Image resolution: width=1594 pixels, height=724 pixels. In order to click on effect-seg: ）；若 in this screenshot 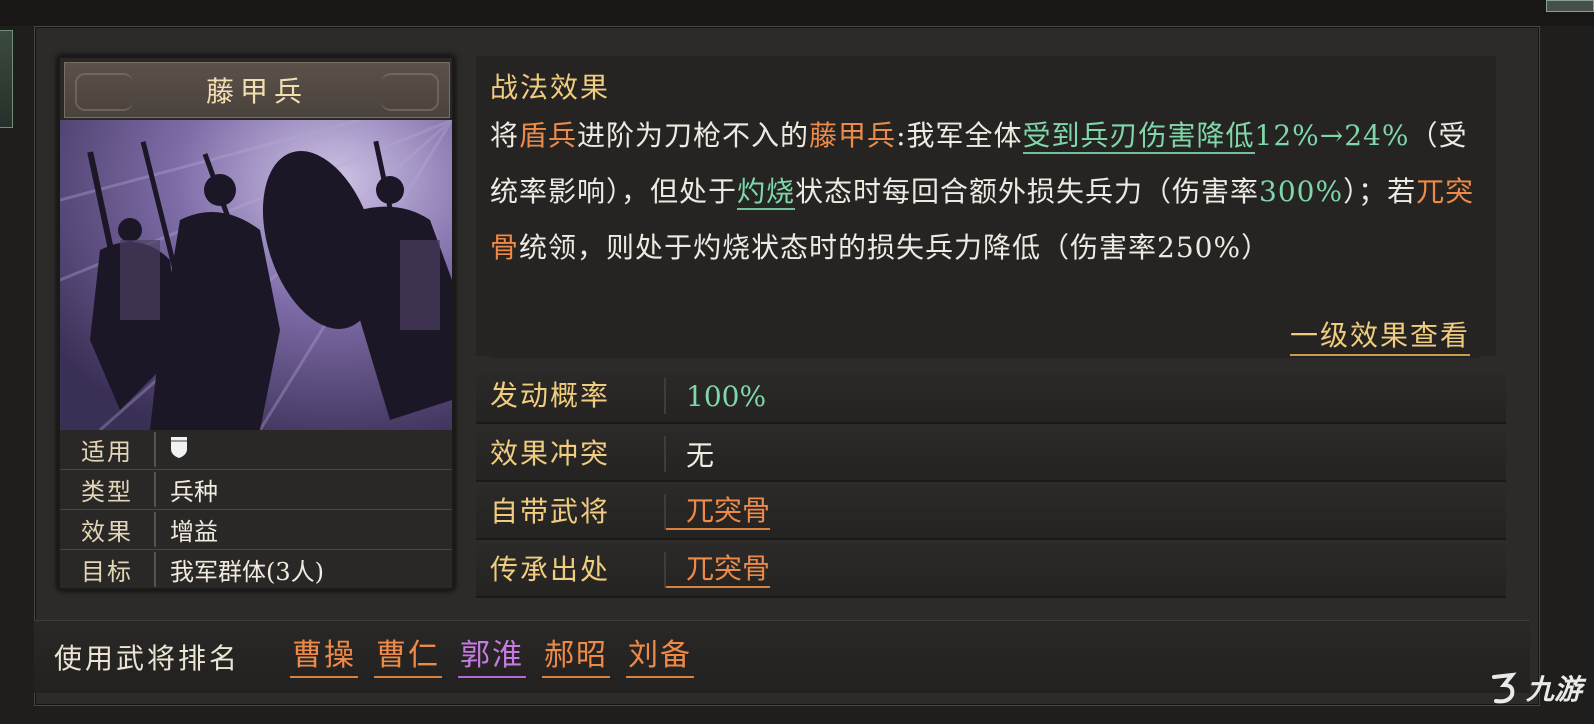, I will do `click(1380, 191)`.